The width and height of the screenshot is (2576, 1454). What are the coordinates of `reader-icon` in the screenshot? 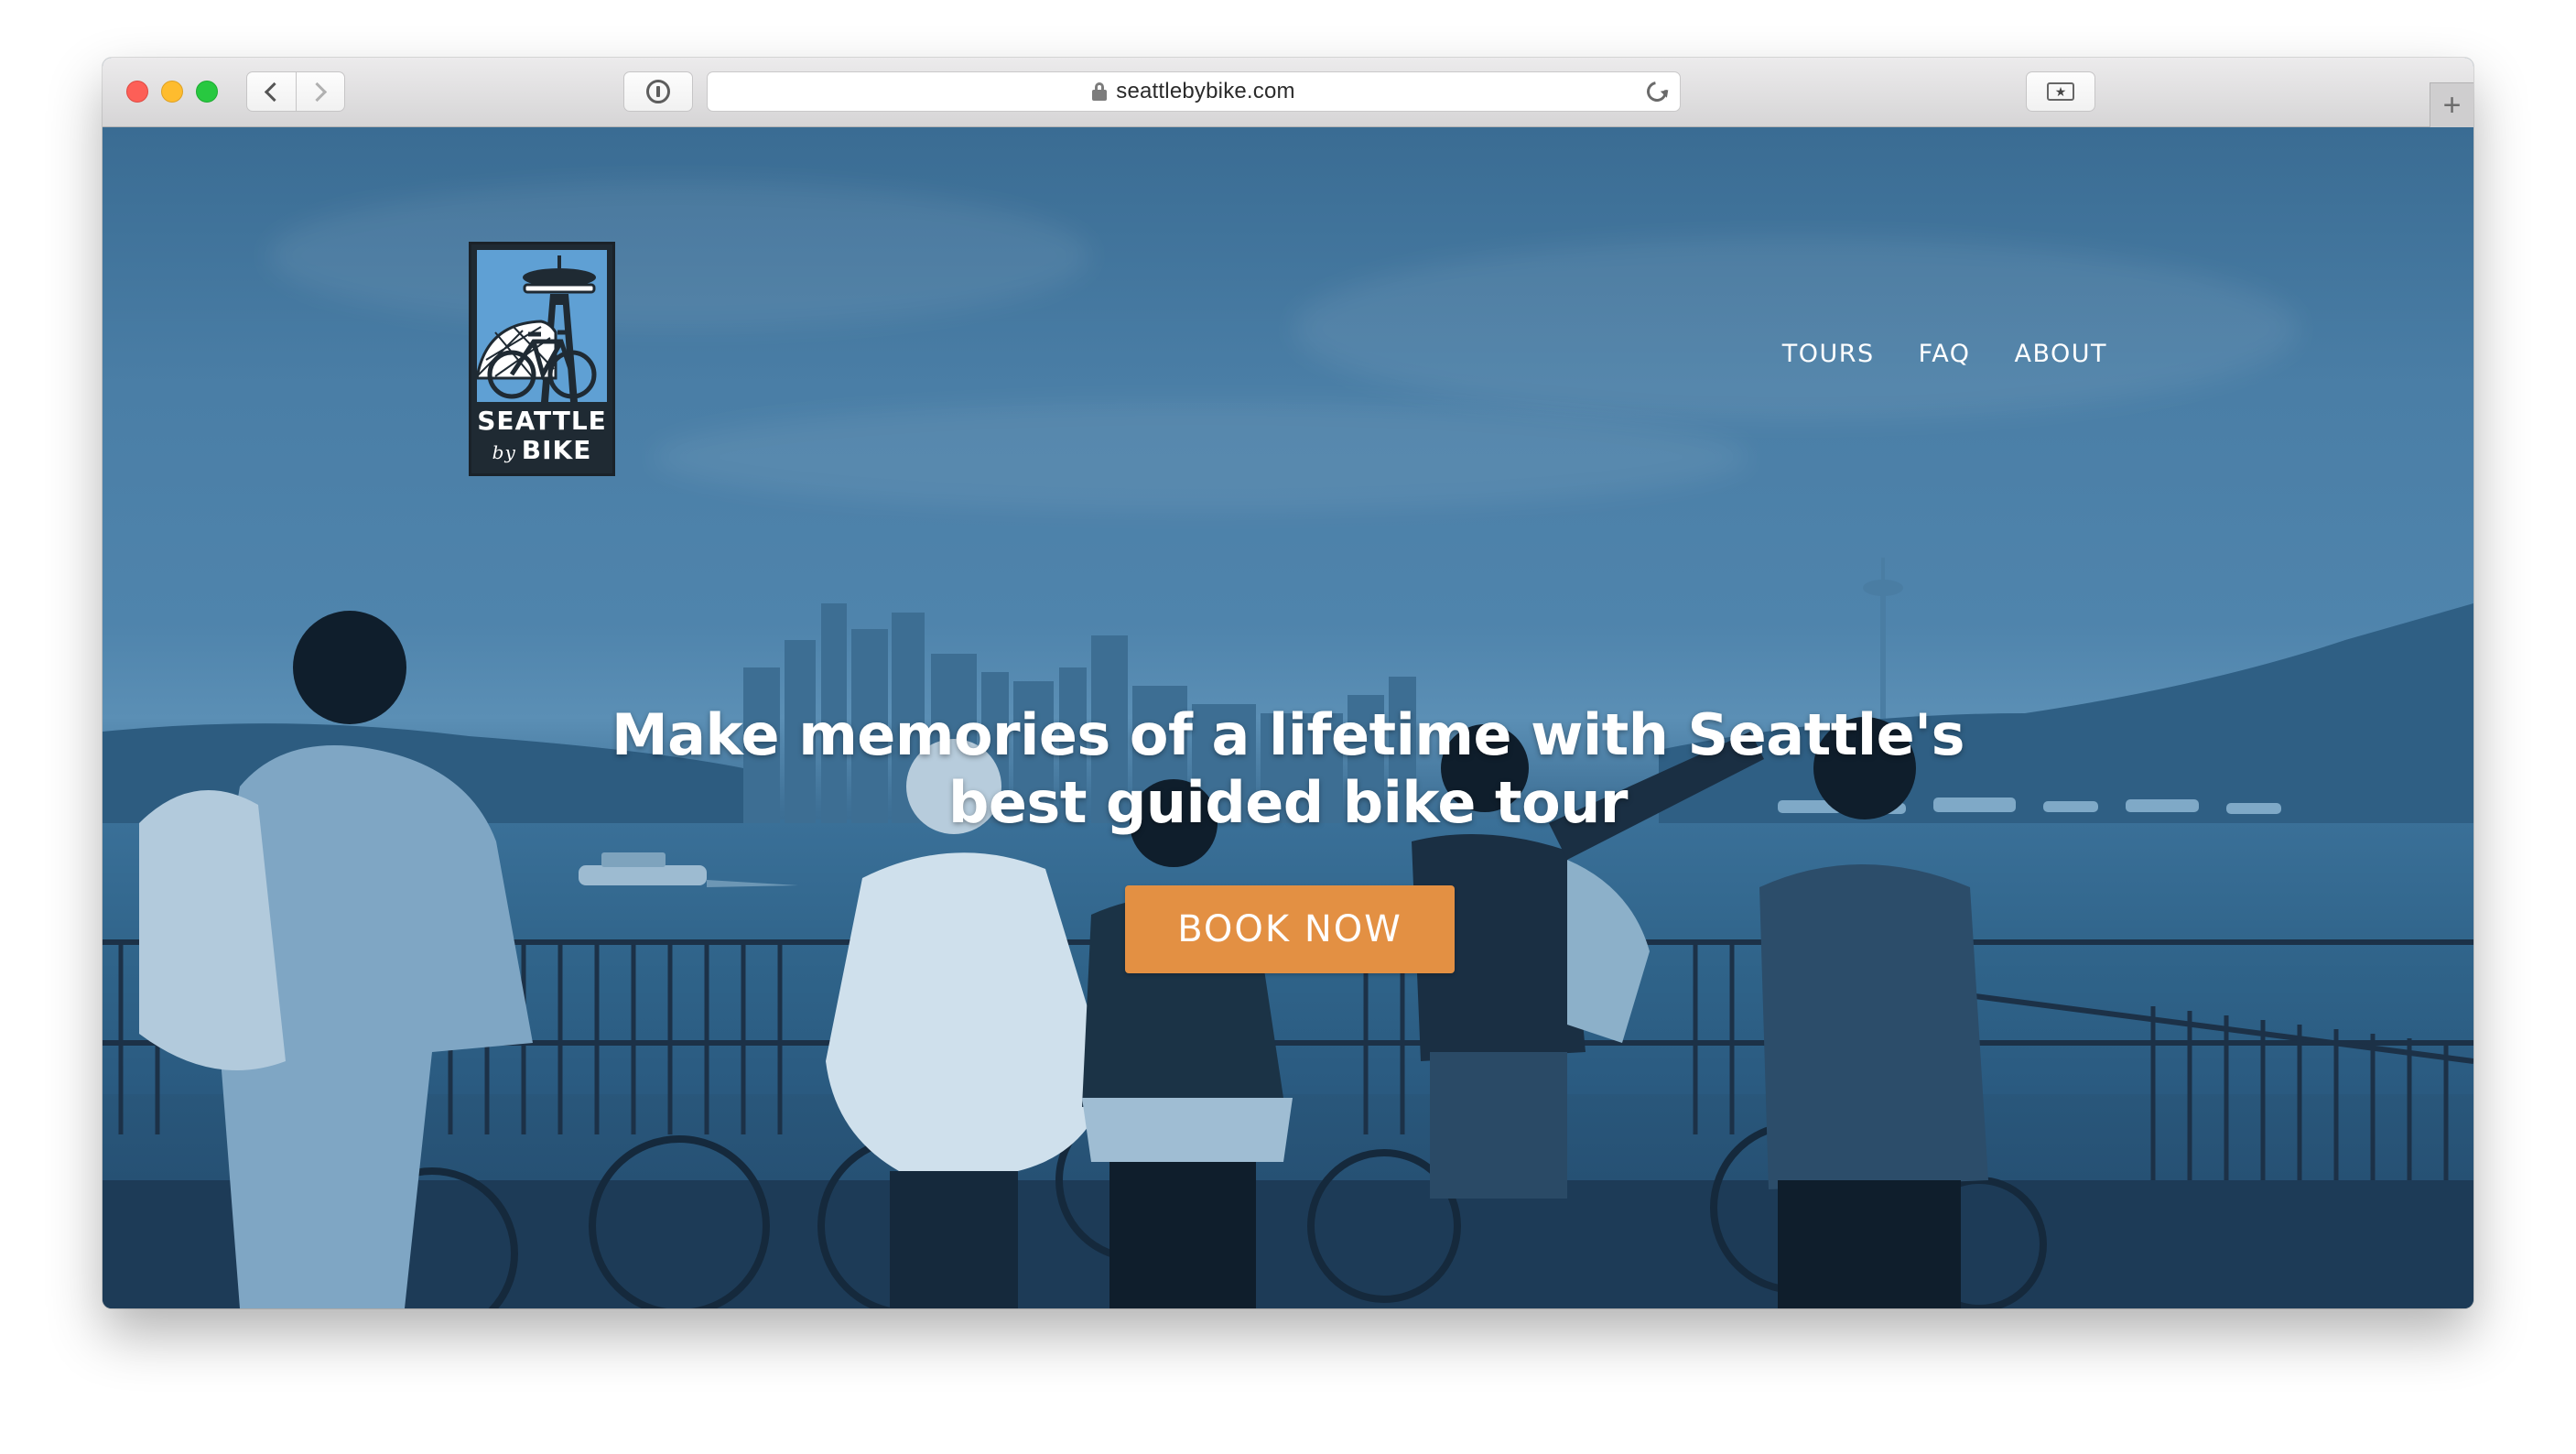 It's located at (658, 91).